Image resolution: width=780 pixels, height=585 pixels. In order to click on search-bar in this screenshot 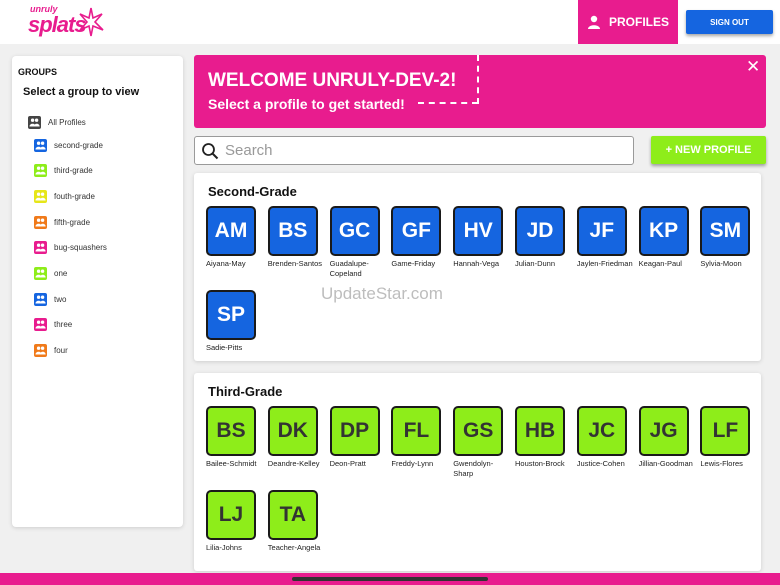, I will do `click(414, 150)`.